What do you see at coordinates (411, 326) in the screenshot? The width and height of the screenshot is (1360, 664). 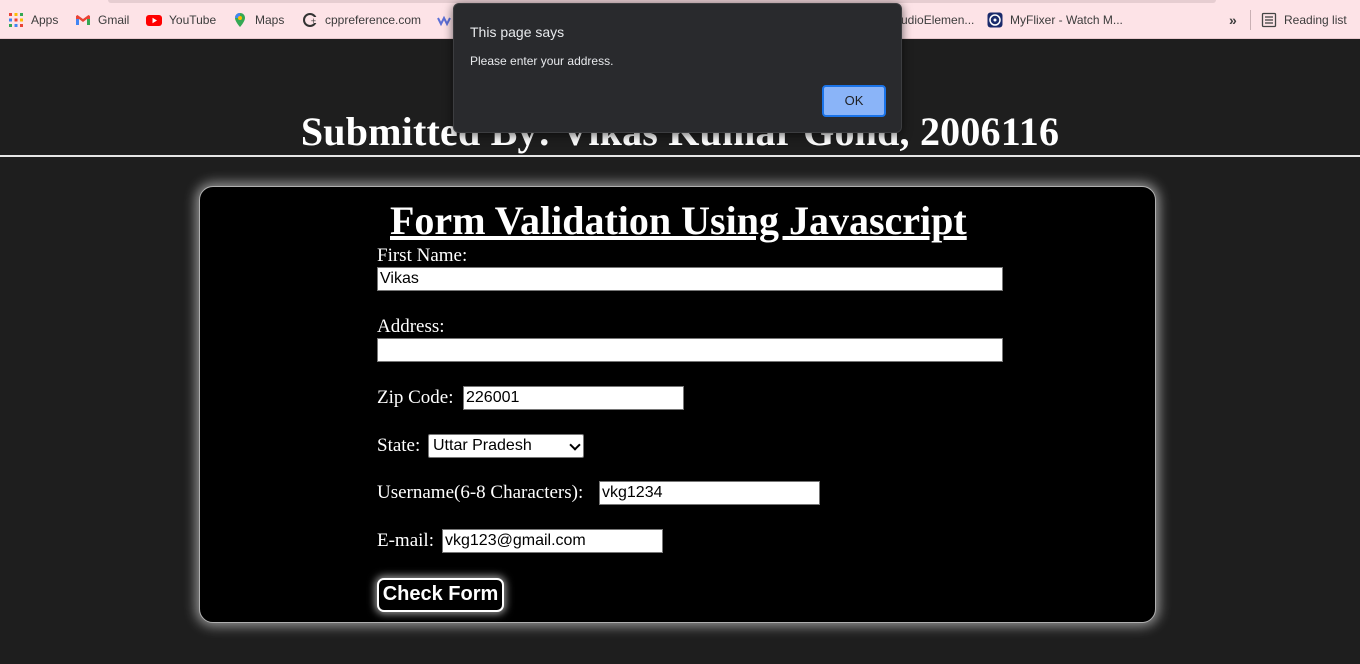 I see `address-label: Address:` at bounding box center [411, 326].